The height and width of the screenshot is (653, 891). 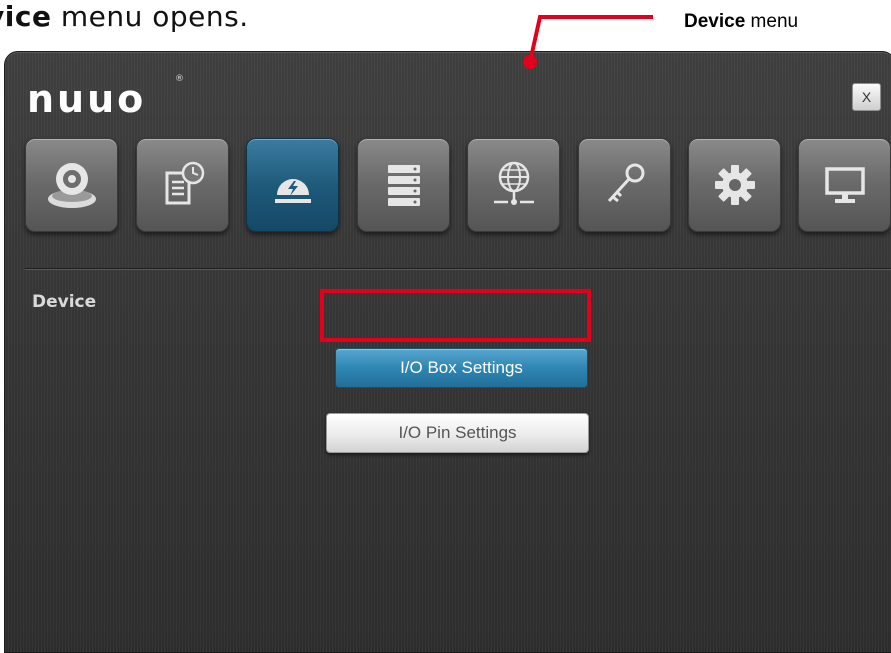 I want to click on schedule-document-icon, so click(x=183, y=185).